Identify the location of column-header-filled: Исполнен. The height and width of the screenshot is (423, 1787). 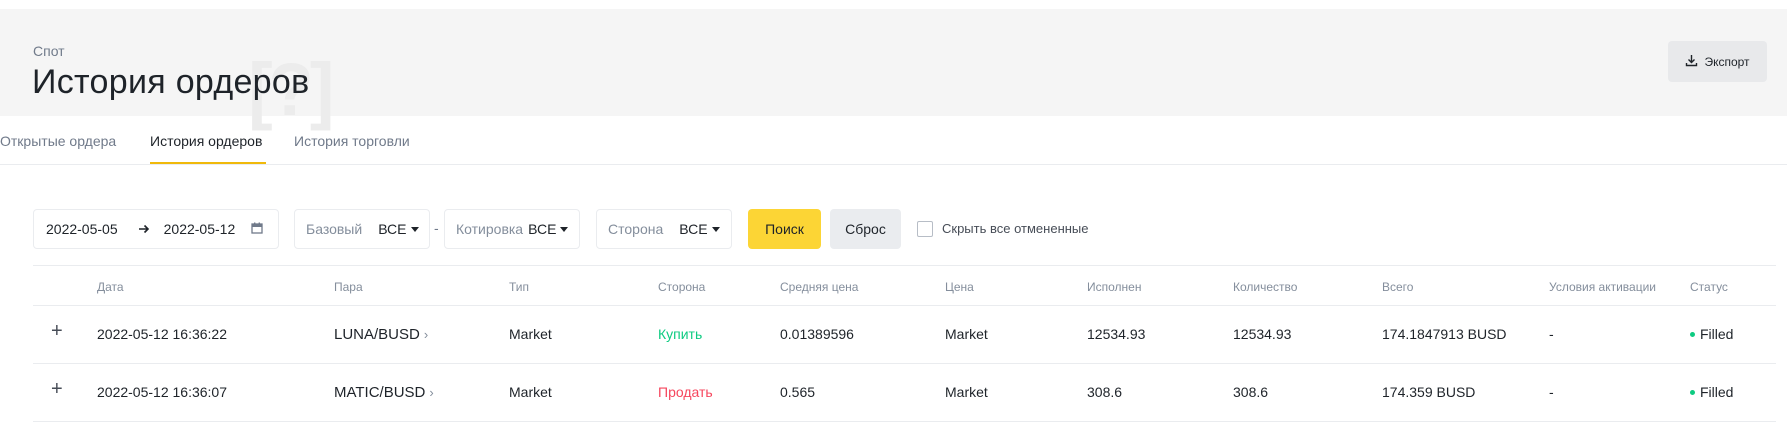
(1114, 287).